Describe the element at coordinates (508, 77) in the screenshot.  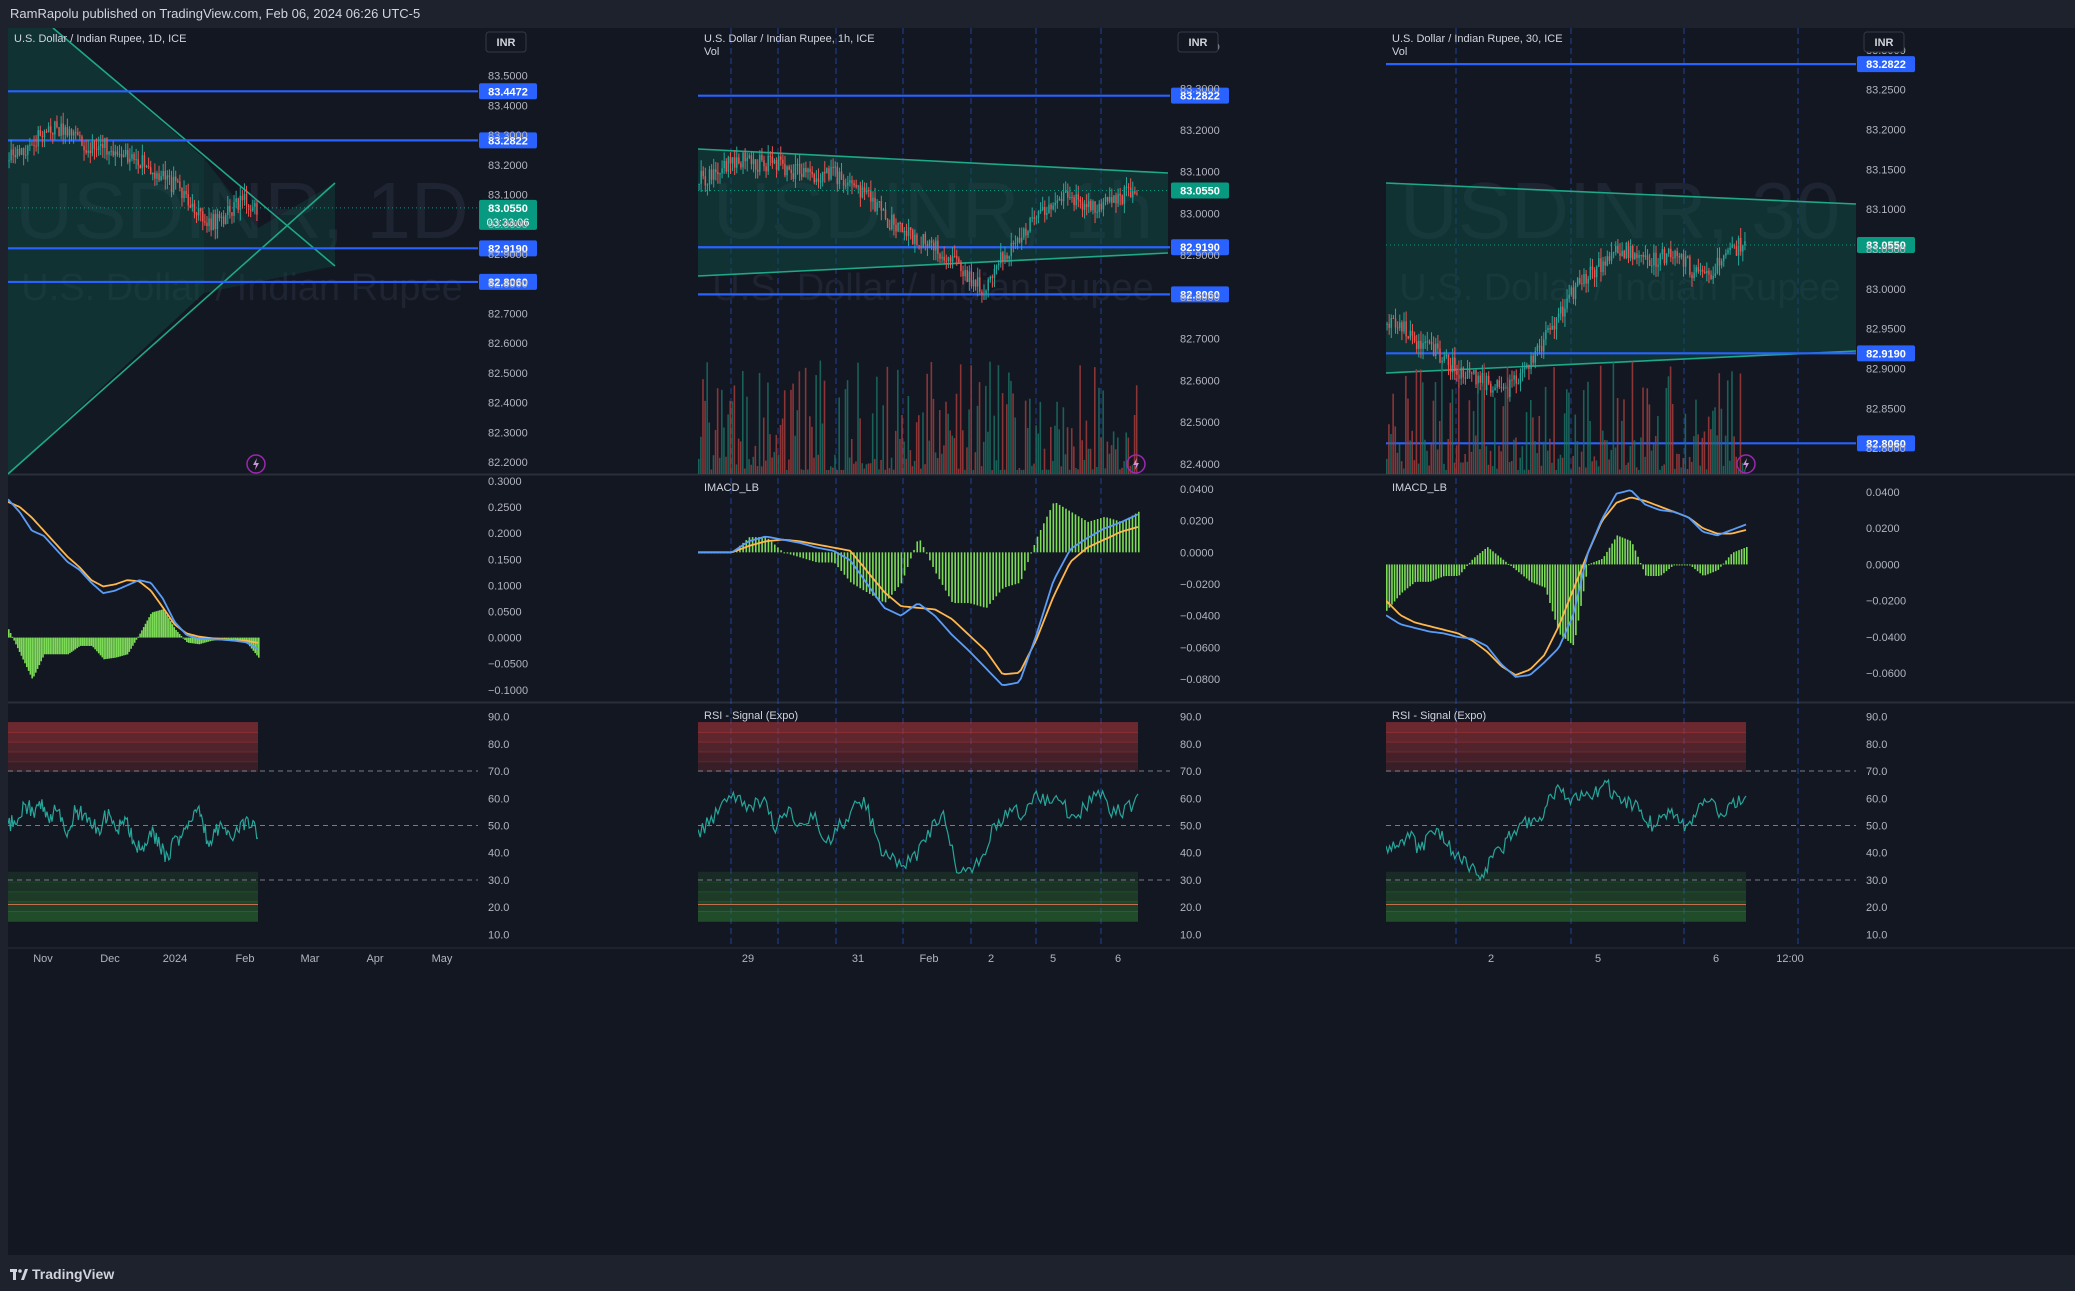
I see `price-axis-tick: 83.5000` at that location.